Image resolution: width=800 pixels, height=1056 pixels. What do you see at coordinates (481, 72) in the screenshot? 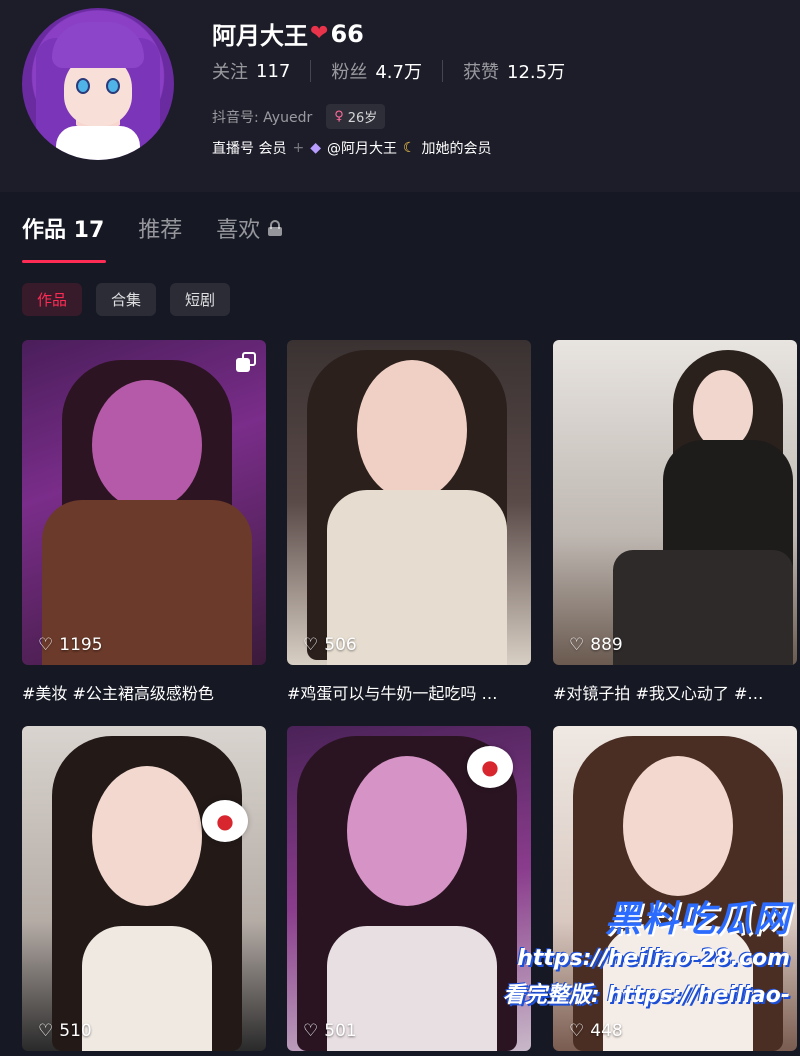
I see `stat-likes-label: 获赞` at bounding box center [481, 72].